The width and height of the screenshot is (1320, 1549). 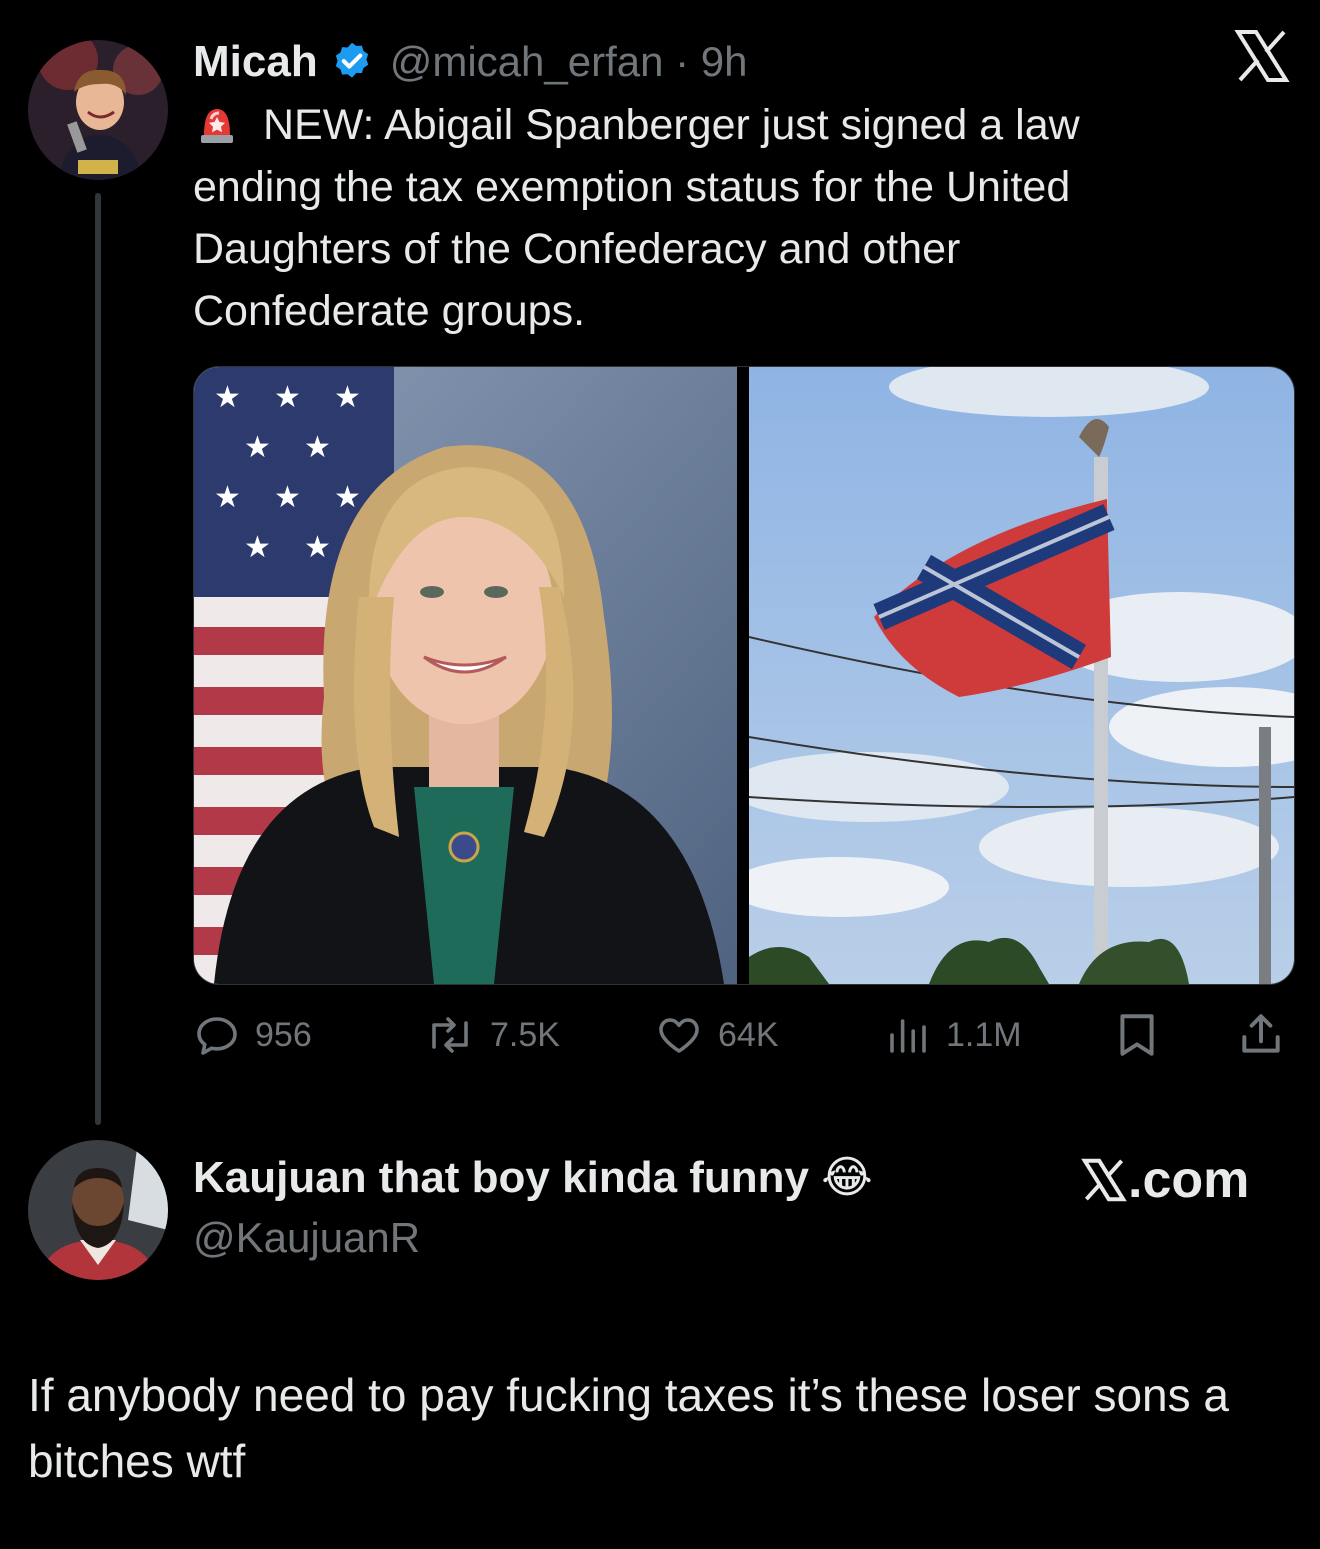 I want to click on siren-emoji-icon, so click(x=217, y=123).